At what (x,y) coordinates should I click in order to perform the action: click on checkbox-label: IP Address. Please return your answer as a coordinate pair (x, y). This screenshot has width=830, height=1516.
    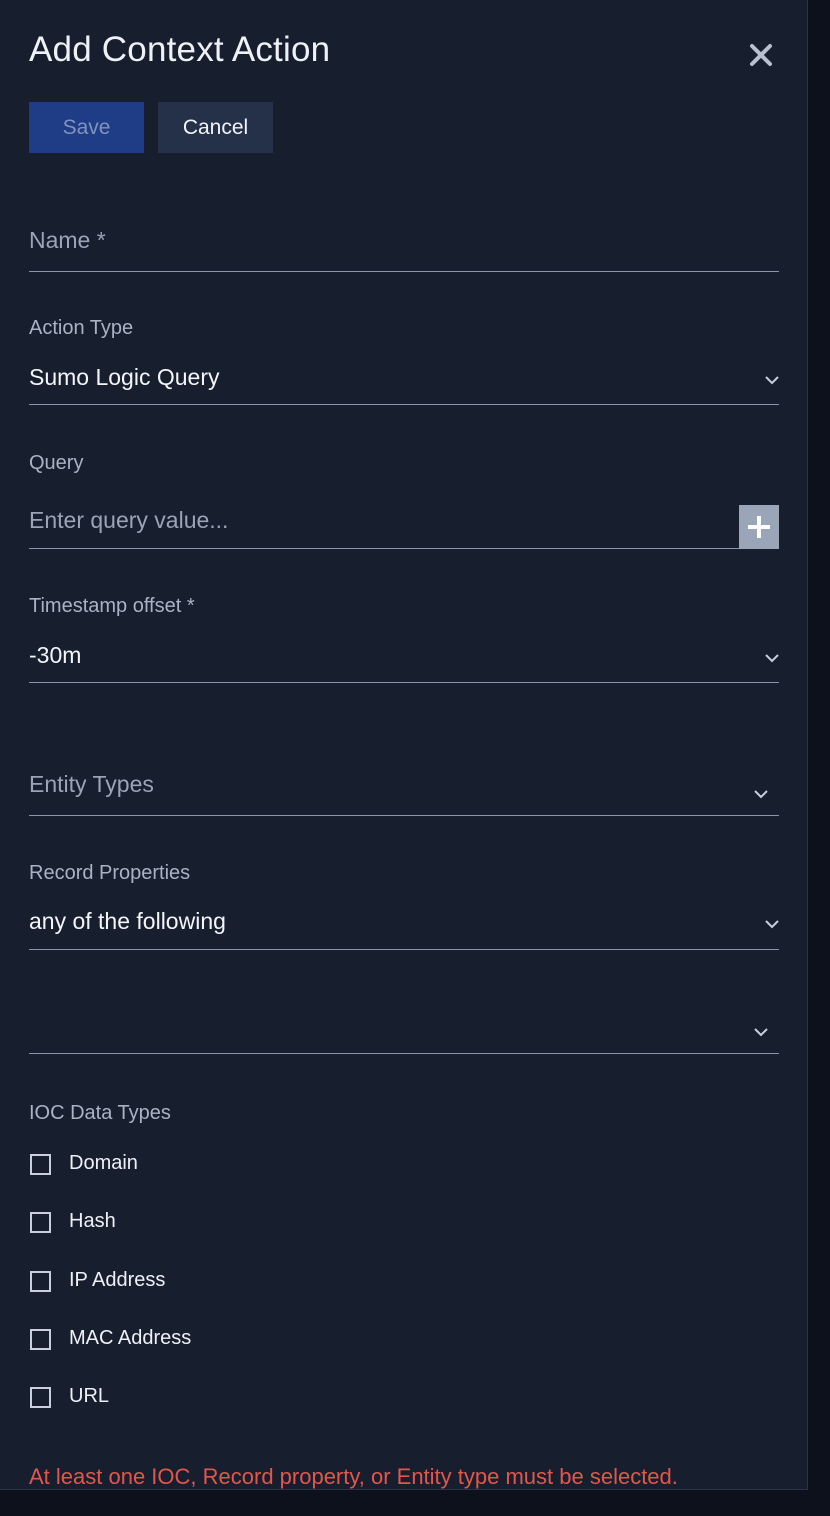
    Looking at the image, I should click on (117, 1280).